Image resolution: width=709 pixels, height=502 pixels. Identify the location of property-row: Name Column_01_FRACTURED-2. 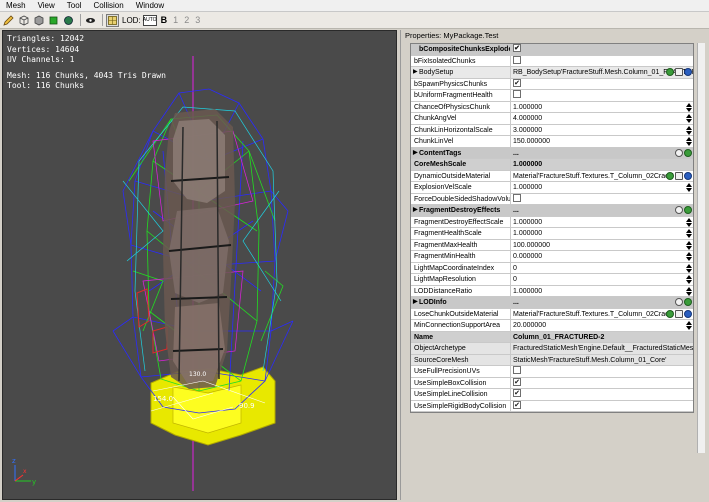
(552, 337).